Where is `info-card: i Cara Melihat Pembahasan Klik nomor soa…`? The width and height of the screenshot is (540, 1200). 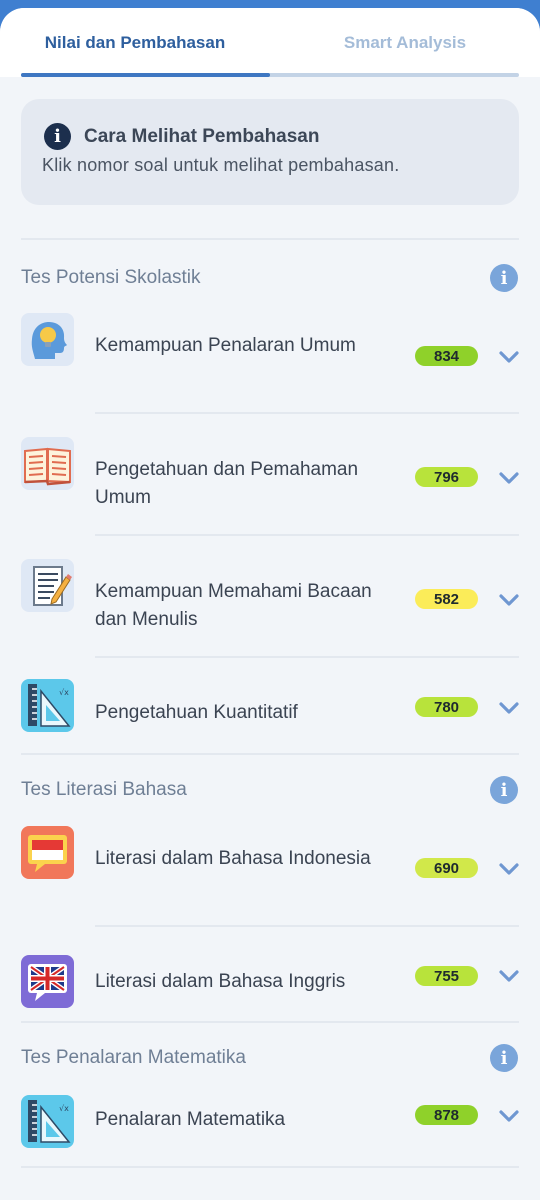 info-card: i Cara Melihat Pembahasan Klik nomor soa… is located at coordinates (270, 152).